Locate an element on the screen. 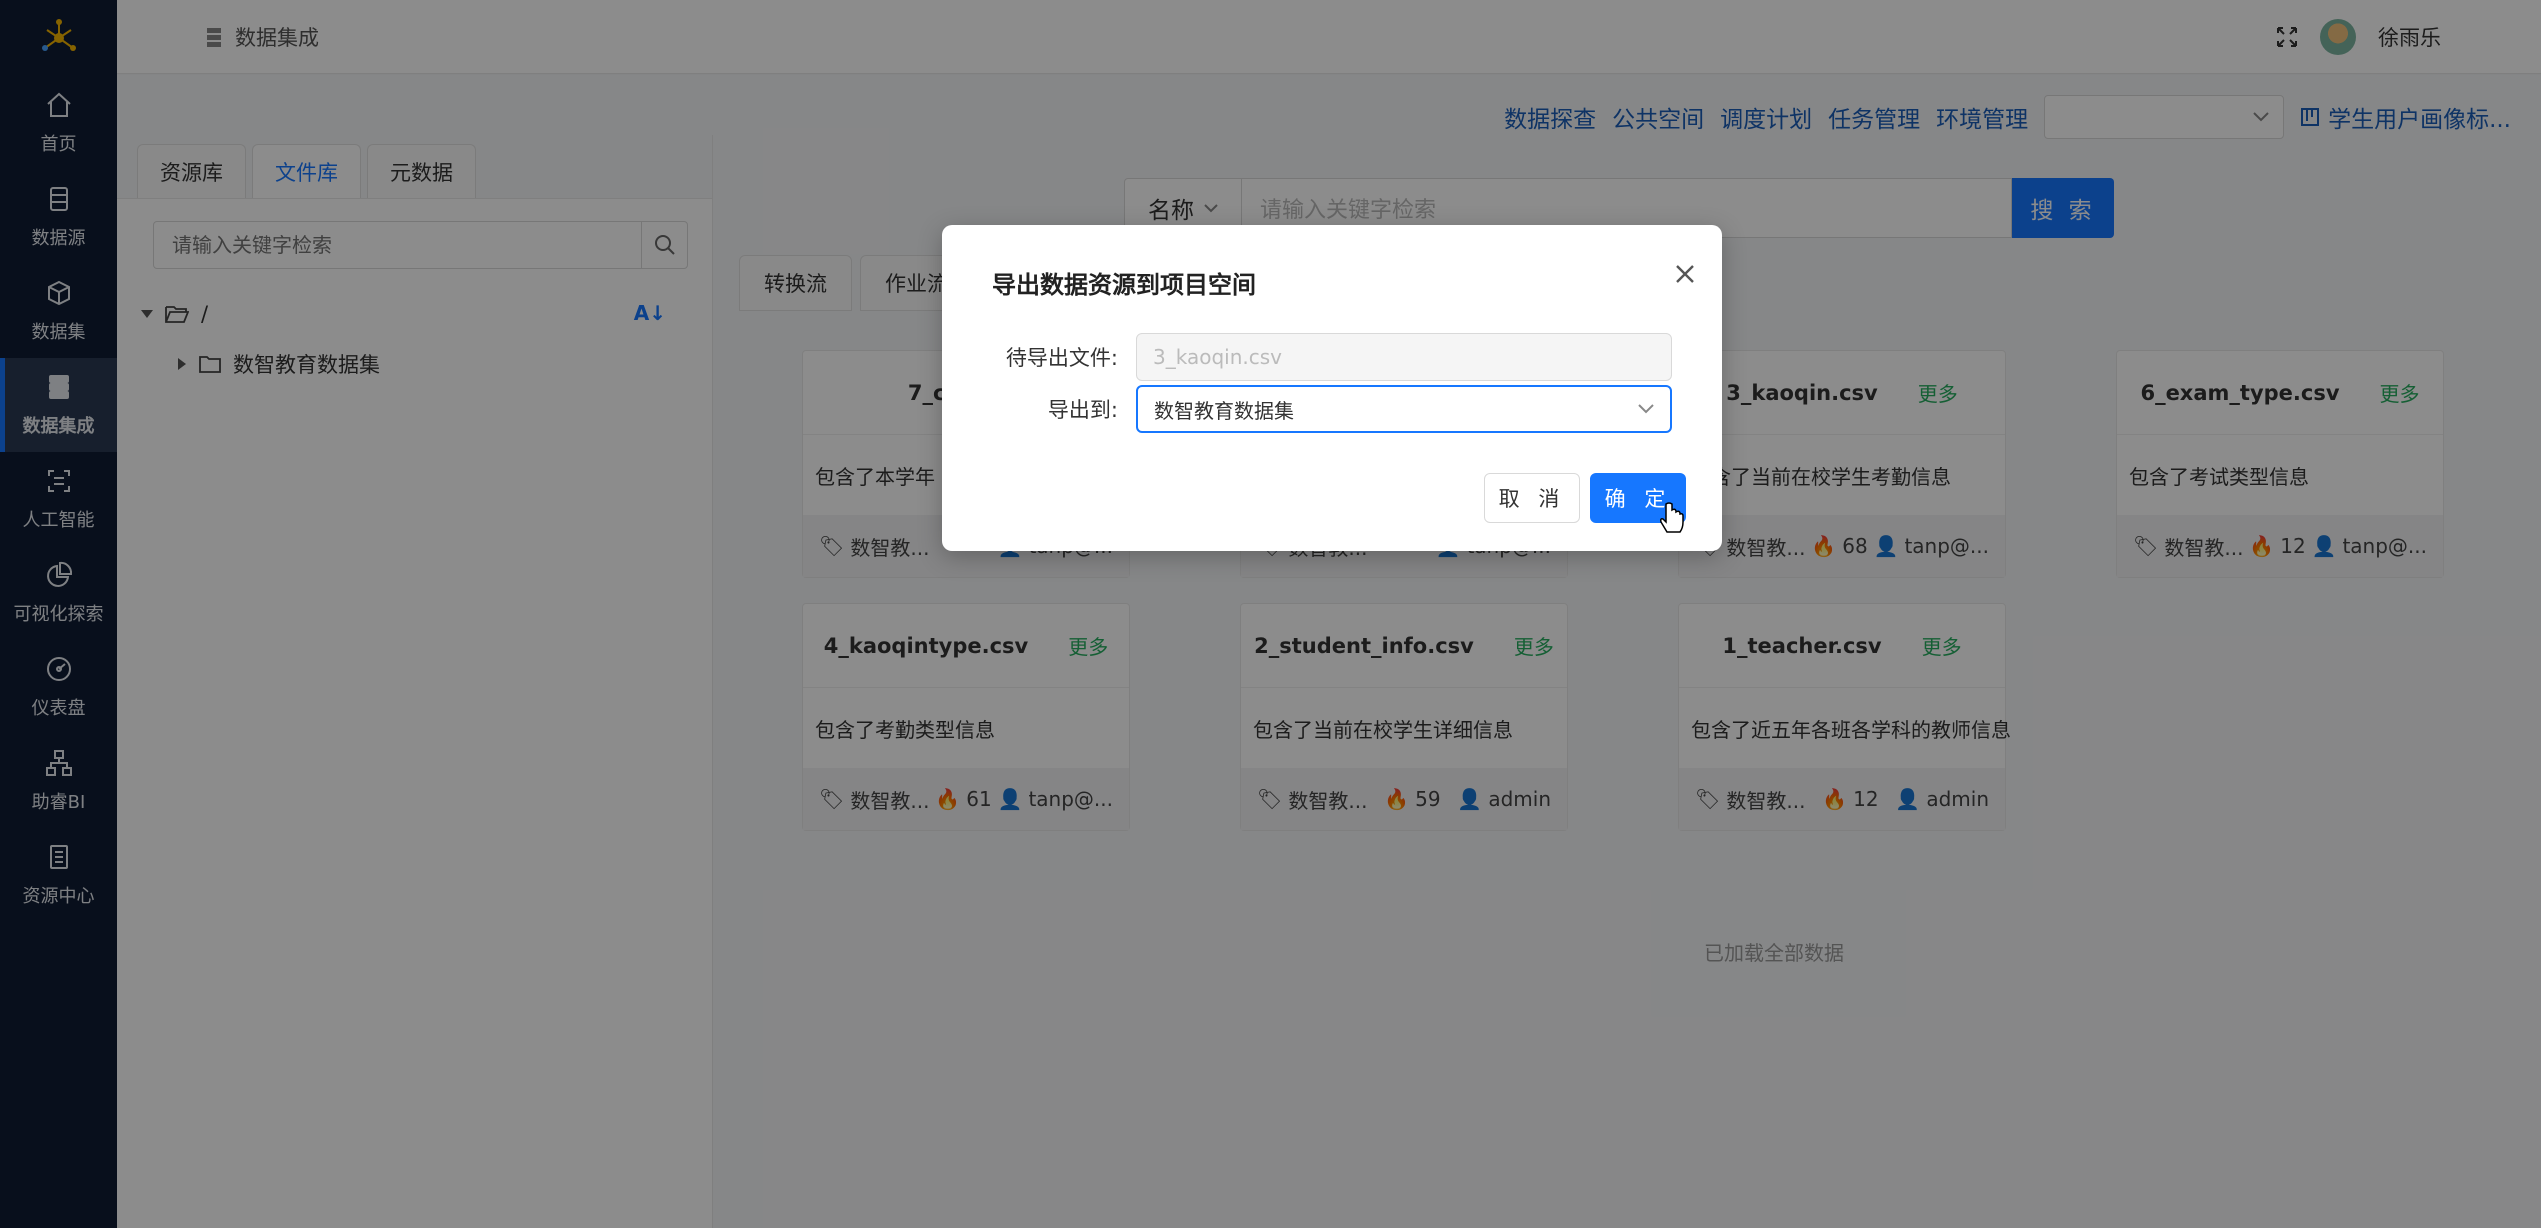 The image size is (2541, 1228). chevron-down-icon is located at coordinates (1646, 409).